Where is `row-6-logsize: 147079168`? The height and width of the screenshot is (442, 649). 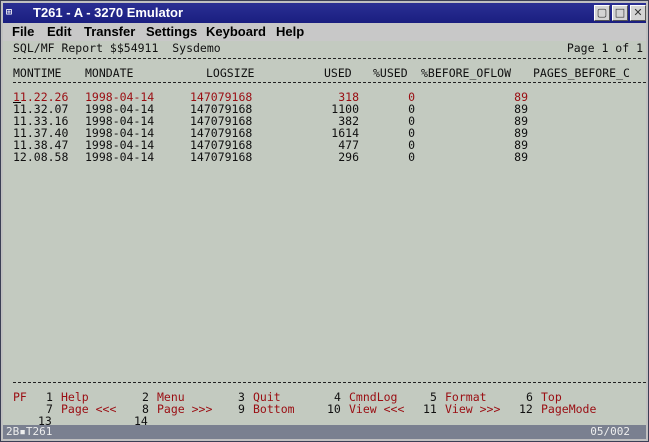 row-6-logsize: 147079168 is located at coordinates (221, 157).